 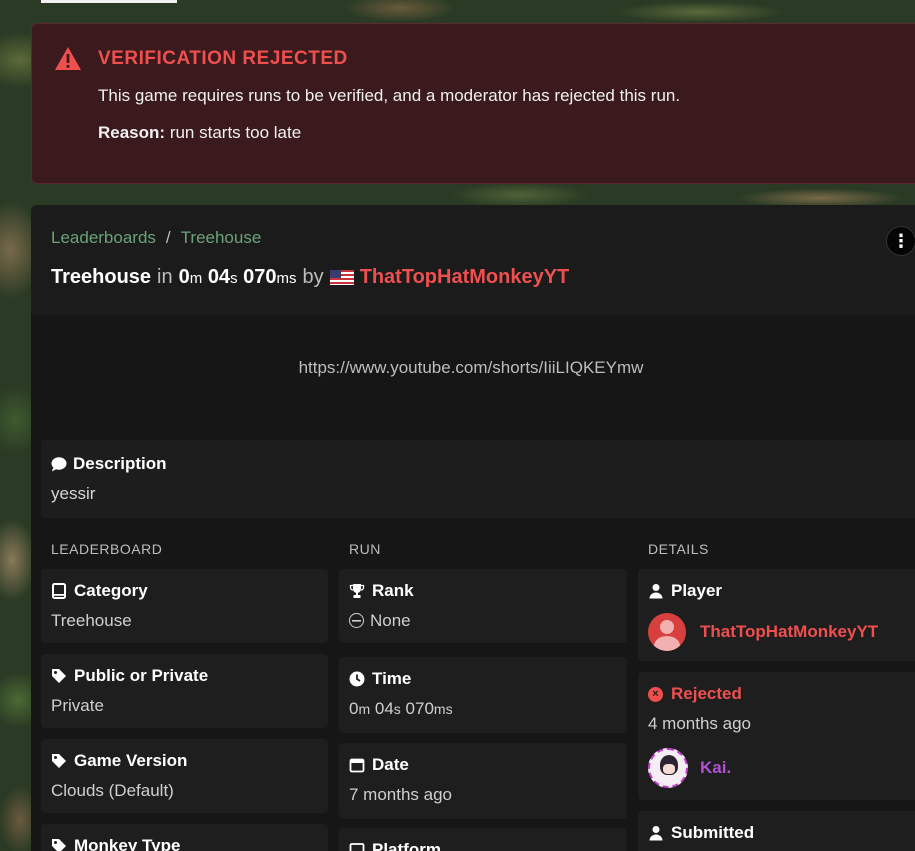 I want to click on rank-box: Rank None, so click(x=483, y=606).